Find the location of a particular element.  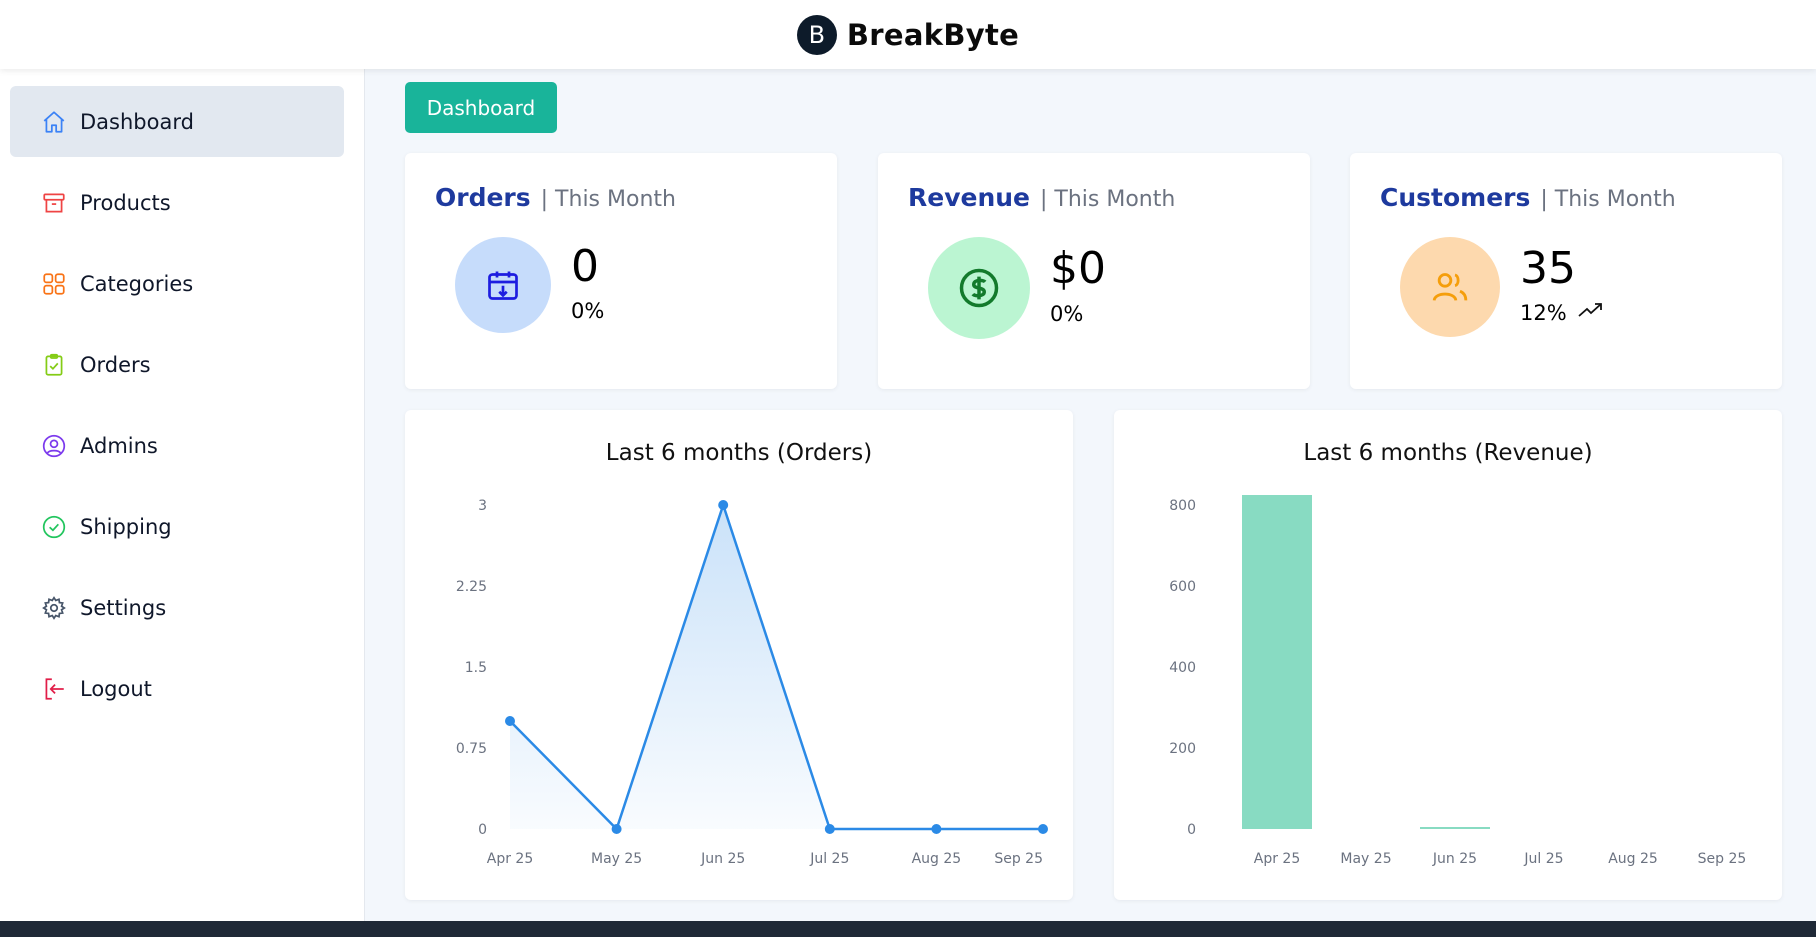

users-icon is located at coordinates (1450, 287).